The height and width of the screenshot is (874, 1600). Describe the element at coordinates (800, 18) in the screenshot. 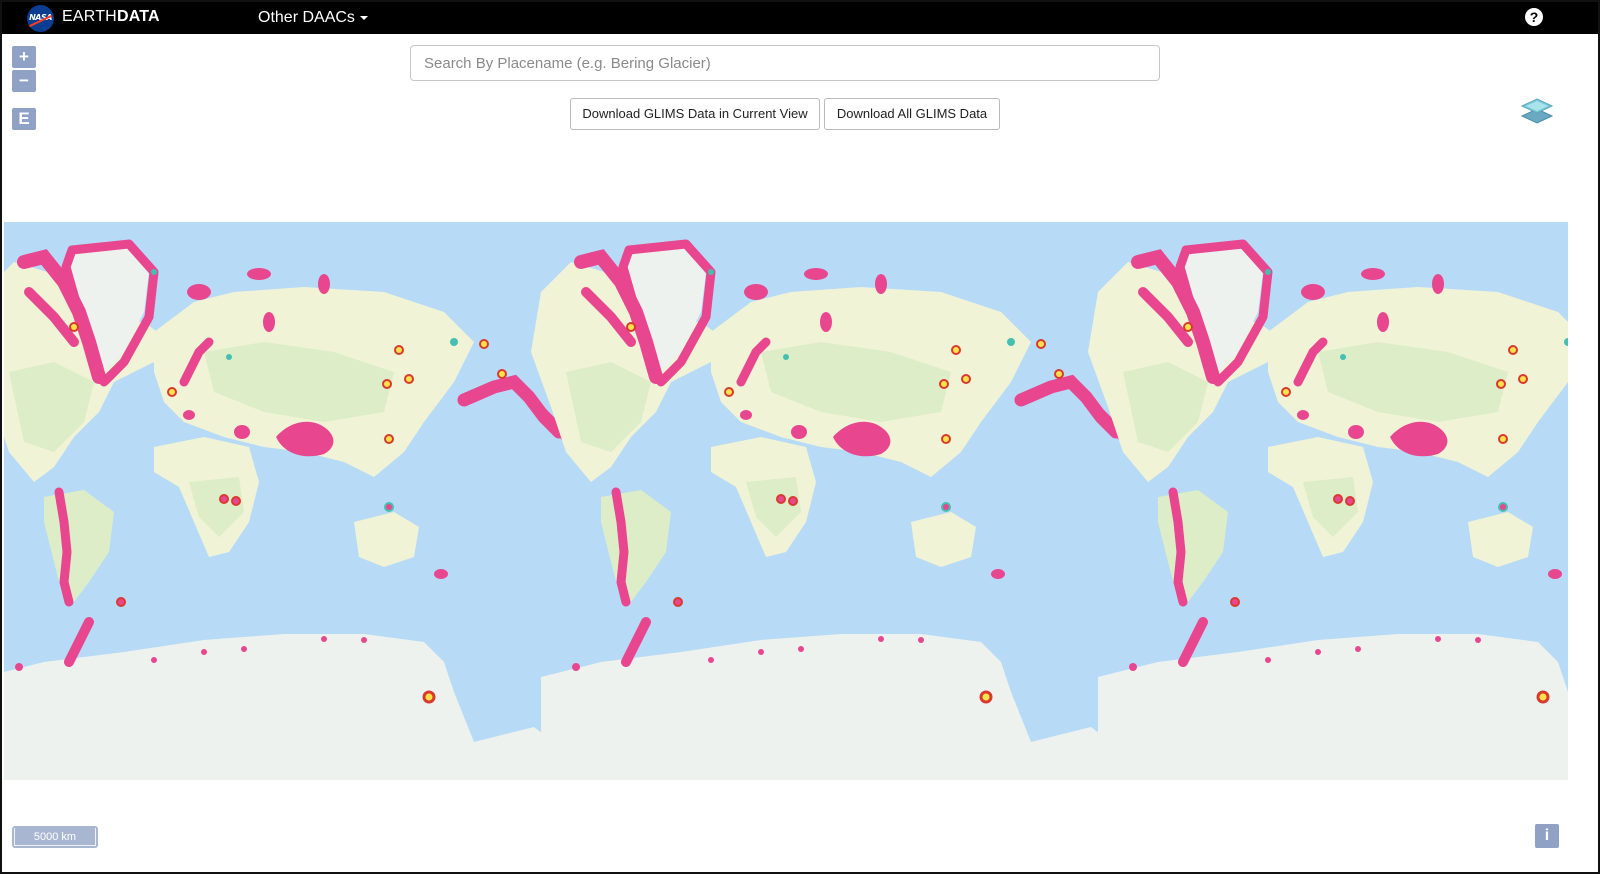

I see `top-navbar: NASA EARTHDATA Other DAACs ?` at that location.